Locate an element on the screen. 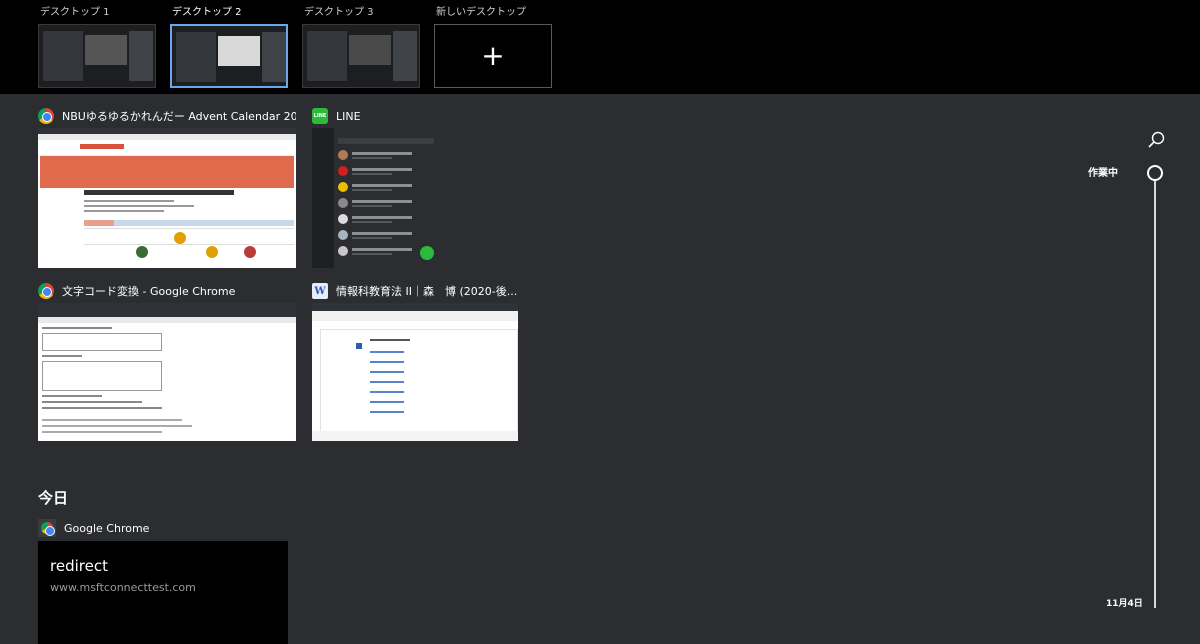  window-title: LINE is located at coordinates (348, 116).